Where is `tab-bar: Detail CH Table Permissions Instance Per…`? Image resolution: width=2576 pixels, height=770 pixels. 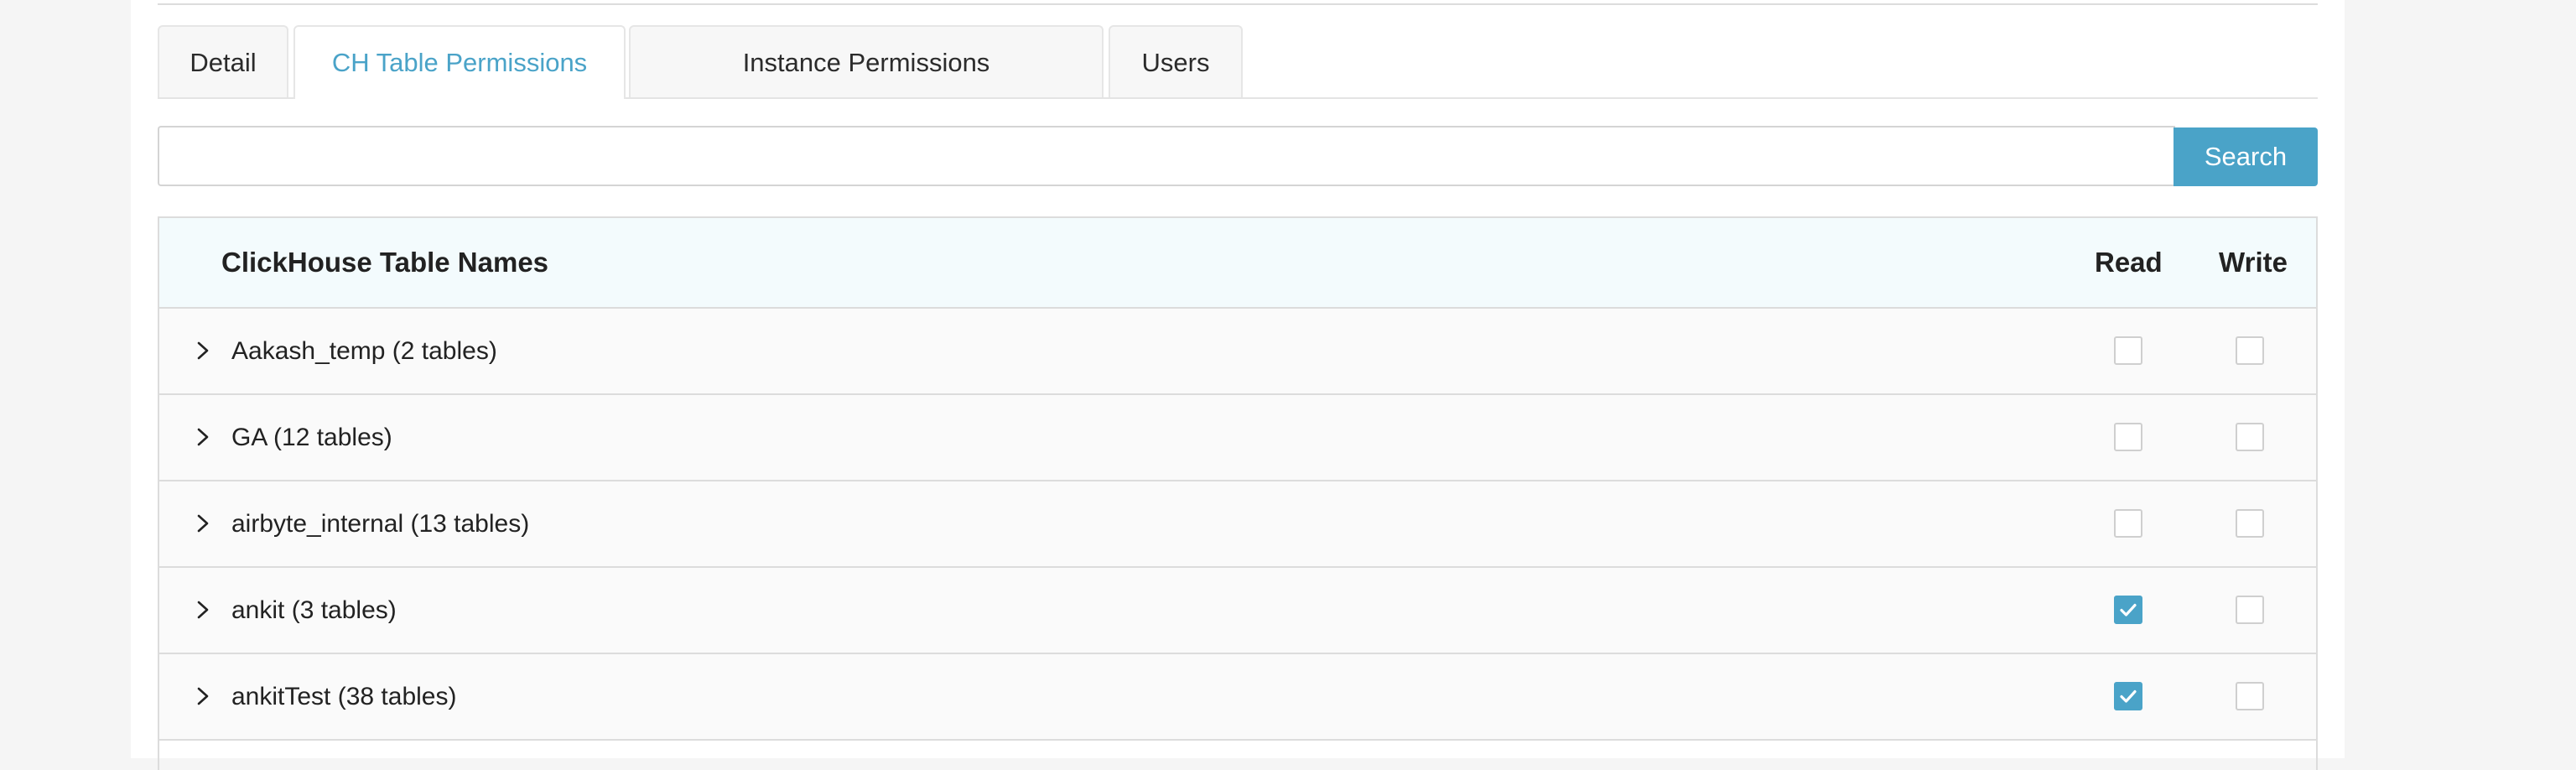
tab-bar: Detail CH Table Permissions Instance Per… is located at coordinates (1238, 62).